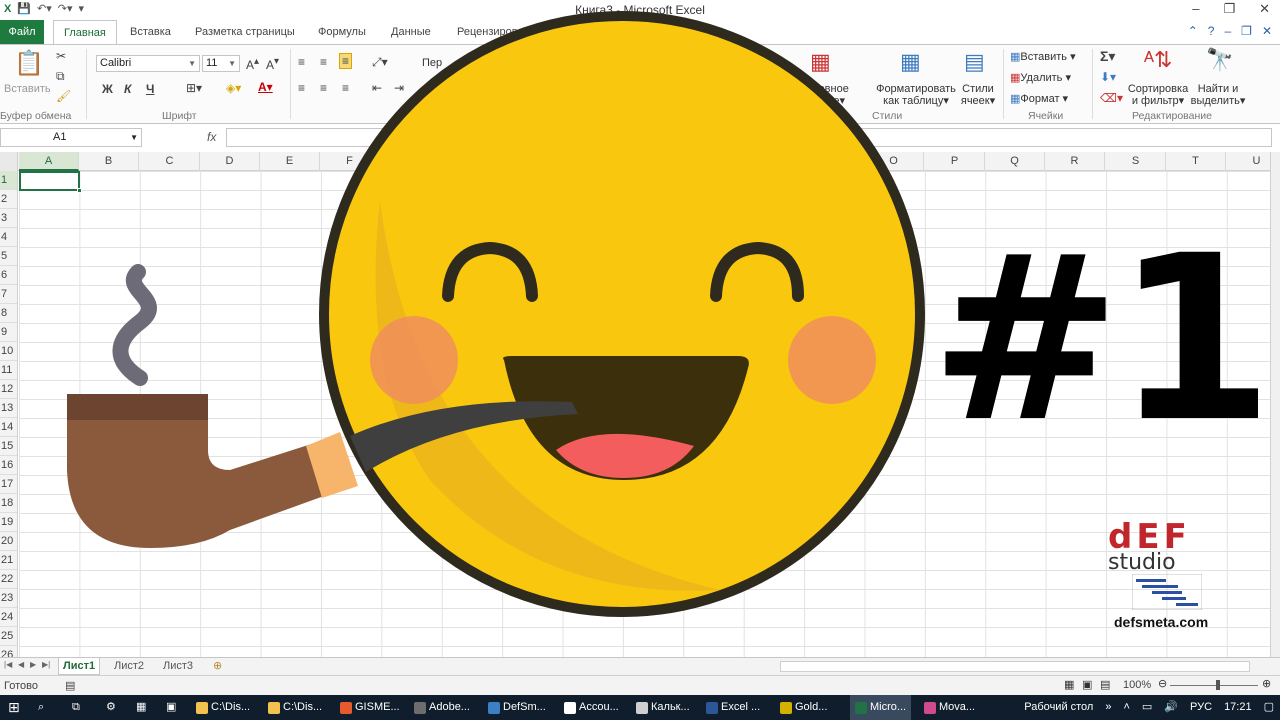 The height and width of the screenshot is (720, 1280). I want to click on wrap-text-button: Пер, so click(432, 63).